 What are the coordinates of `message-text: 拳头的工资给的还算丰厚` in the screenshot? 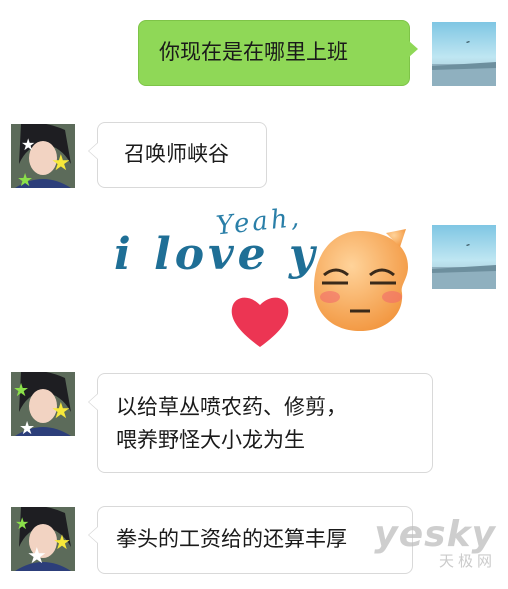 It's located at (231, 539).